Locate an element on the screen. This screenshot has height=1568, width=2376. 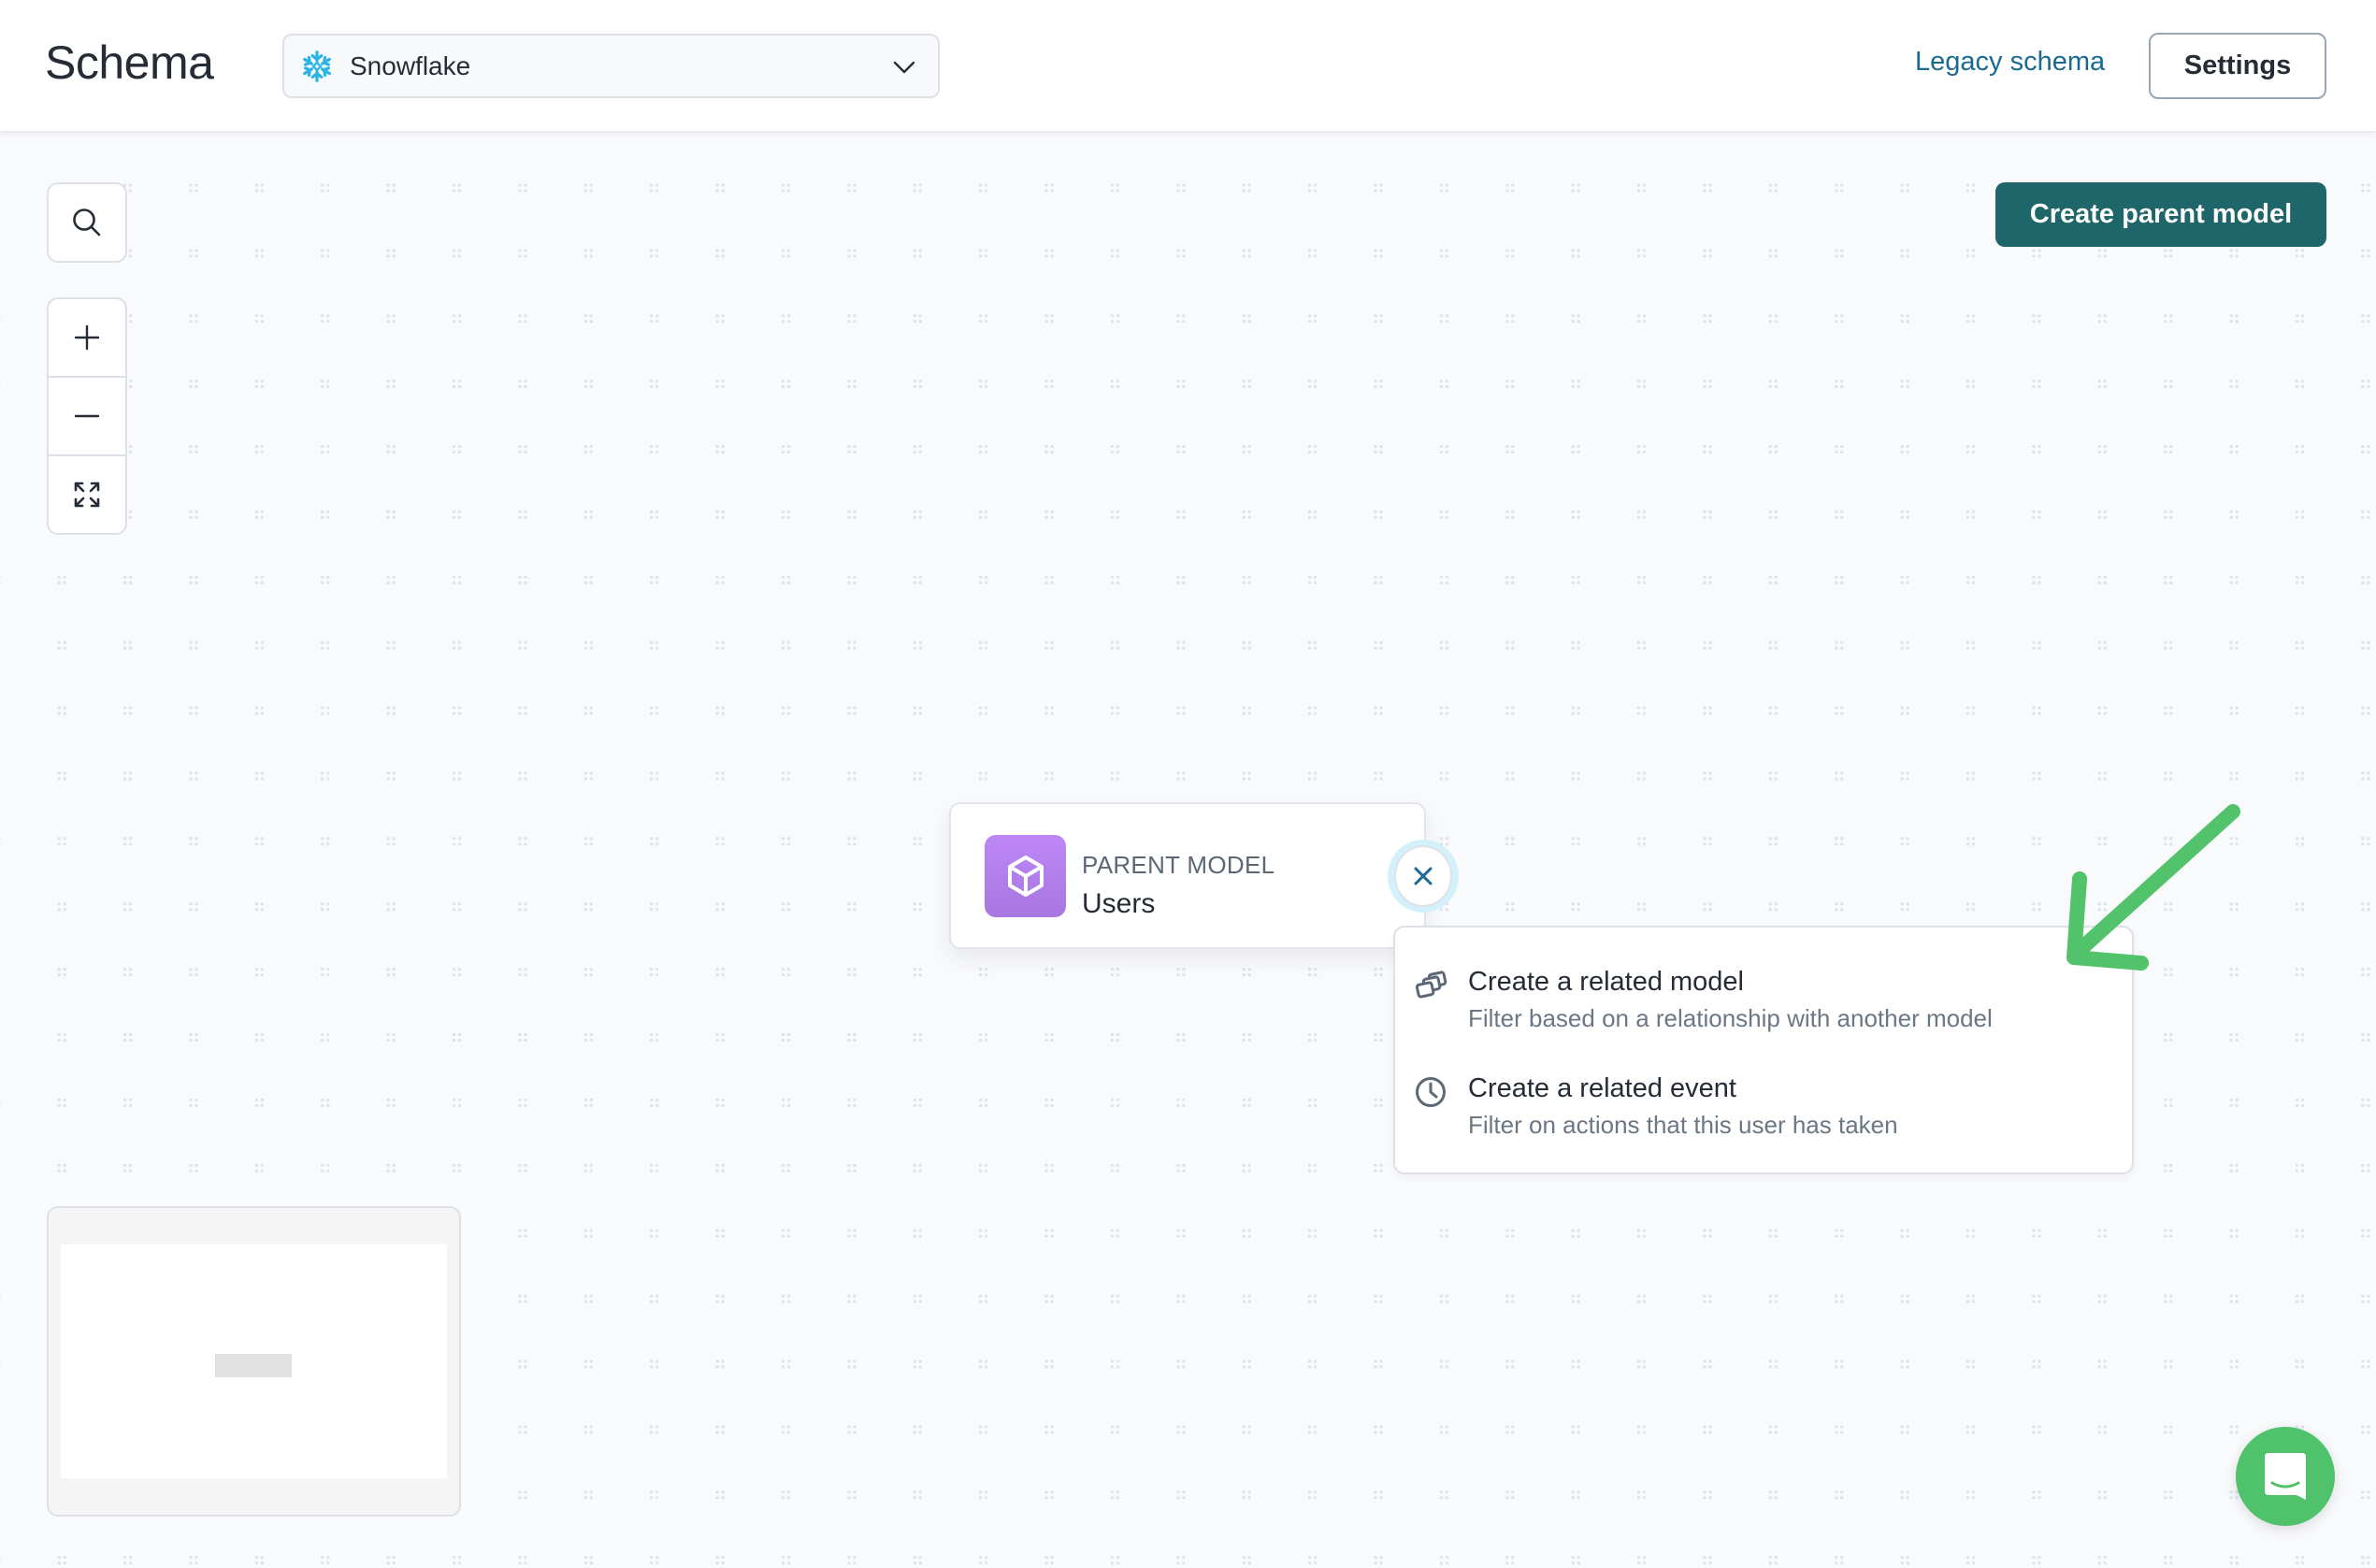
menu-item-title: Create a related event is located at coordinates (1602, 1088).